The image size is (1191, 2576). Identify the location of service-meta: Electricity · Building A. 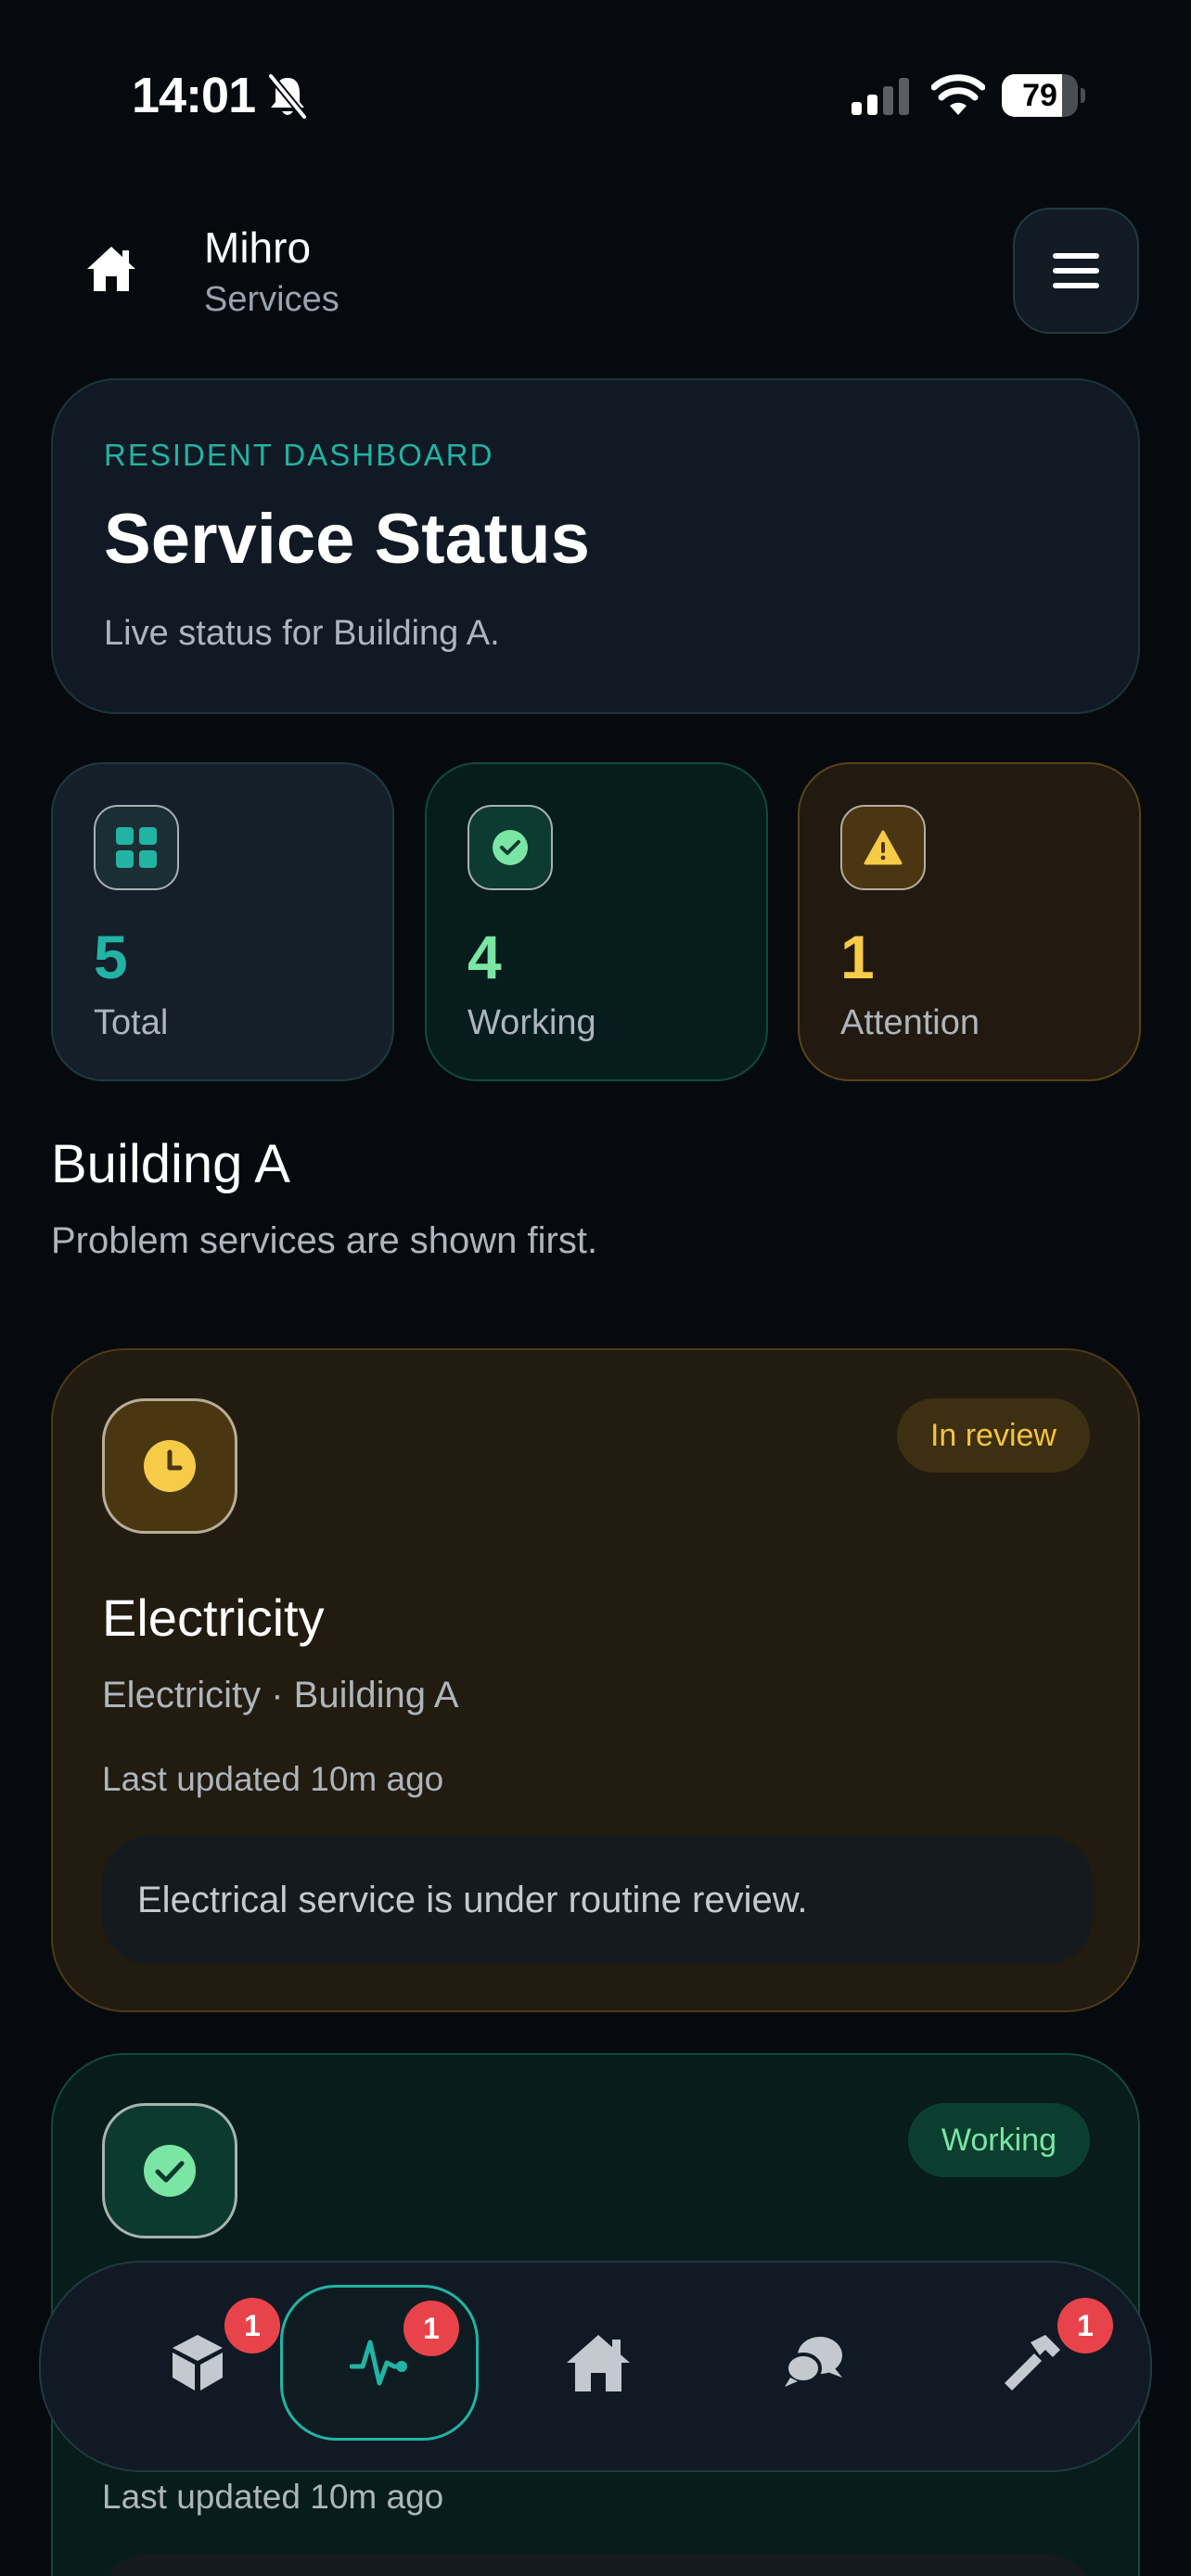
(280, 1695).